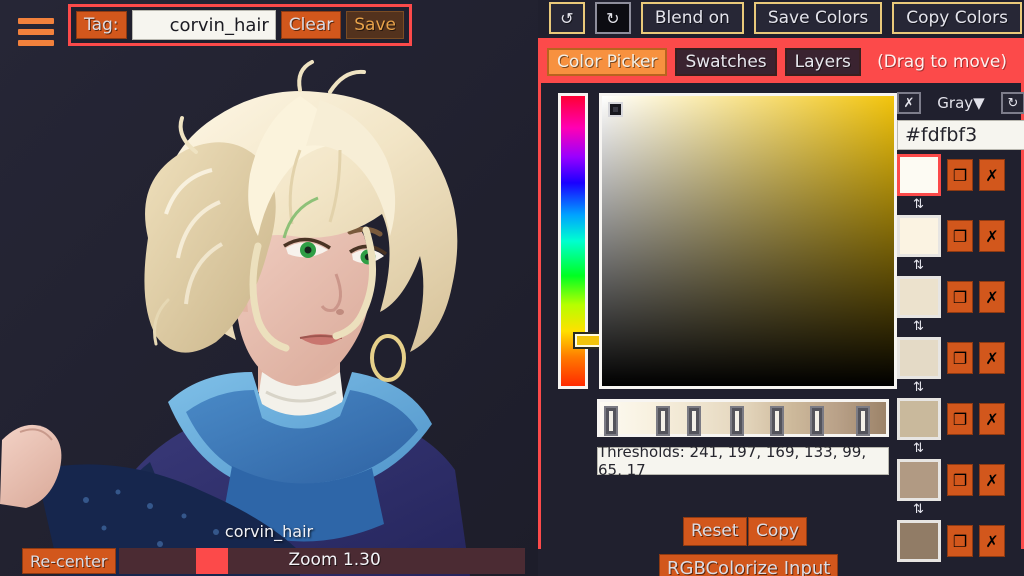 This screenshot has width=1024, height=576. Describe the element at coordinates (375, 25) in the screenshot. I see `tag-save-button: Save` at that location.